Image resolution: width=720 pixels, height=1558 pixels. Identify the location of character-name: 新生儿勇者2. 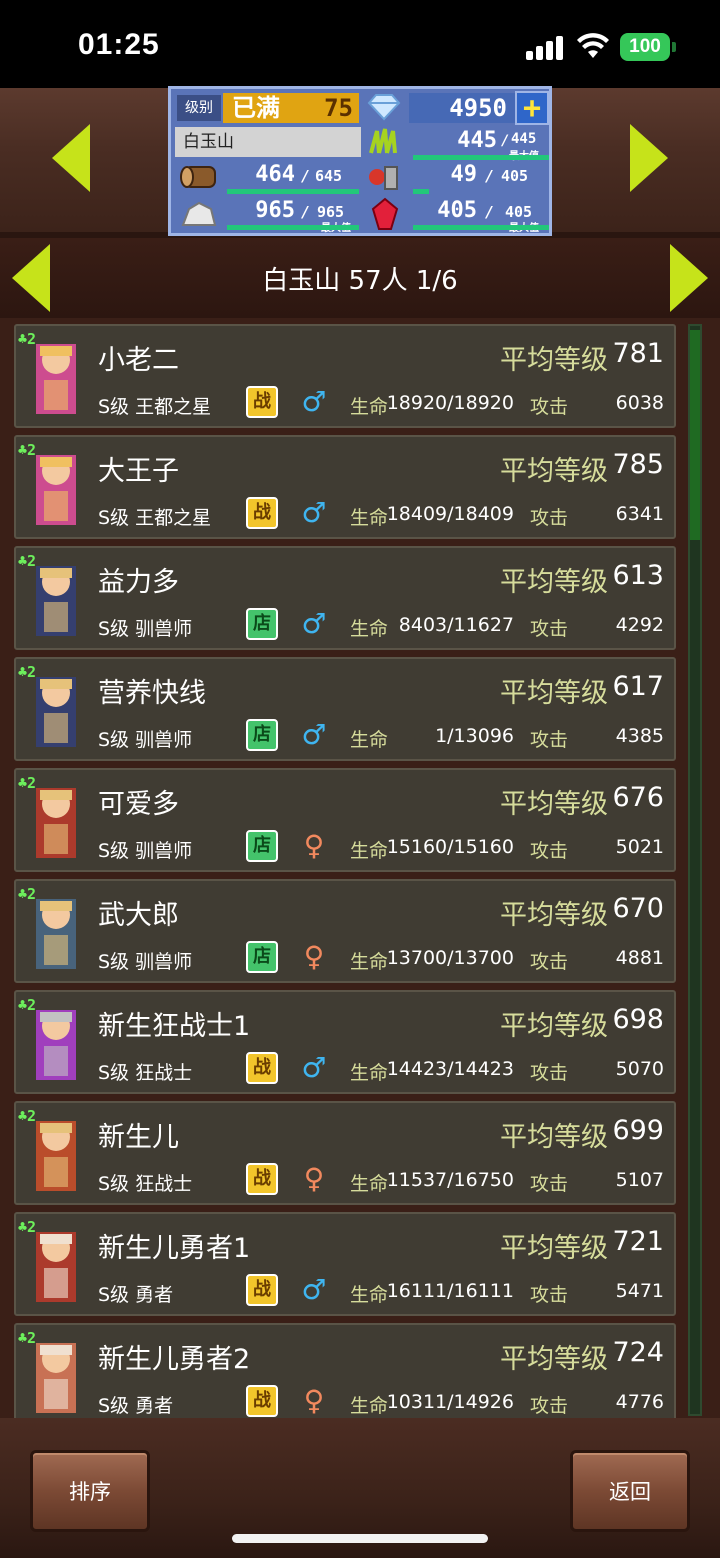
(174, 1359).